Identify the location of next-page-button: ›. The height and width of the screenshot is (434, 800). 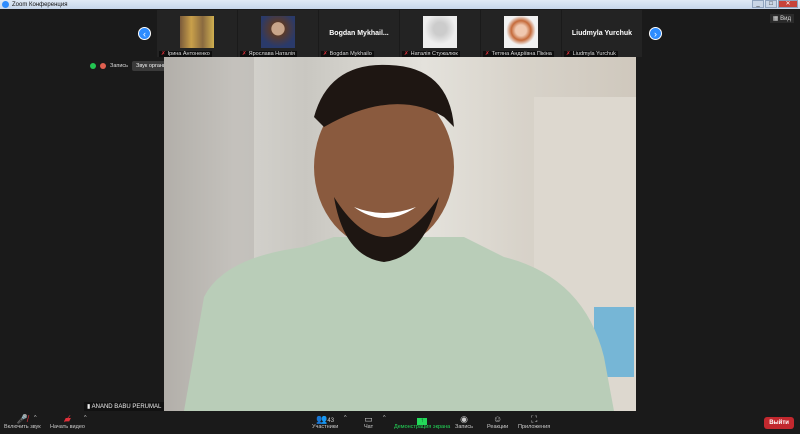
(655, 33).